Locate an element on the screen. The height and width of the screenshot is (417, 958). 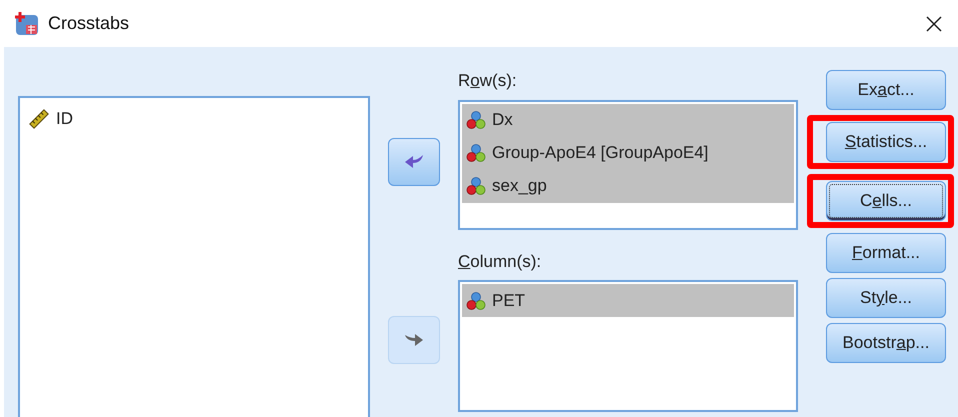
right-arrow-icon is located at coordinates (414, 340).